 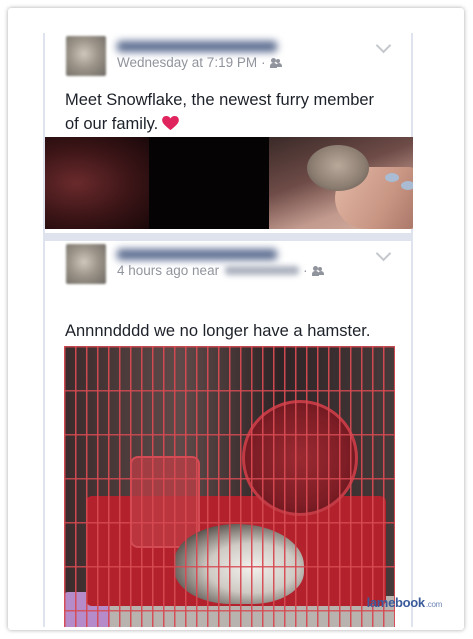 I want to click on message-line: of our family., so click(x=230, y=124).